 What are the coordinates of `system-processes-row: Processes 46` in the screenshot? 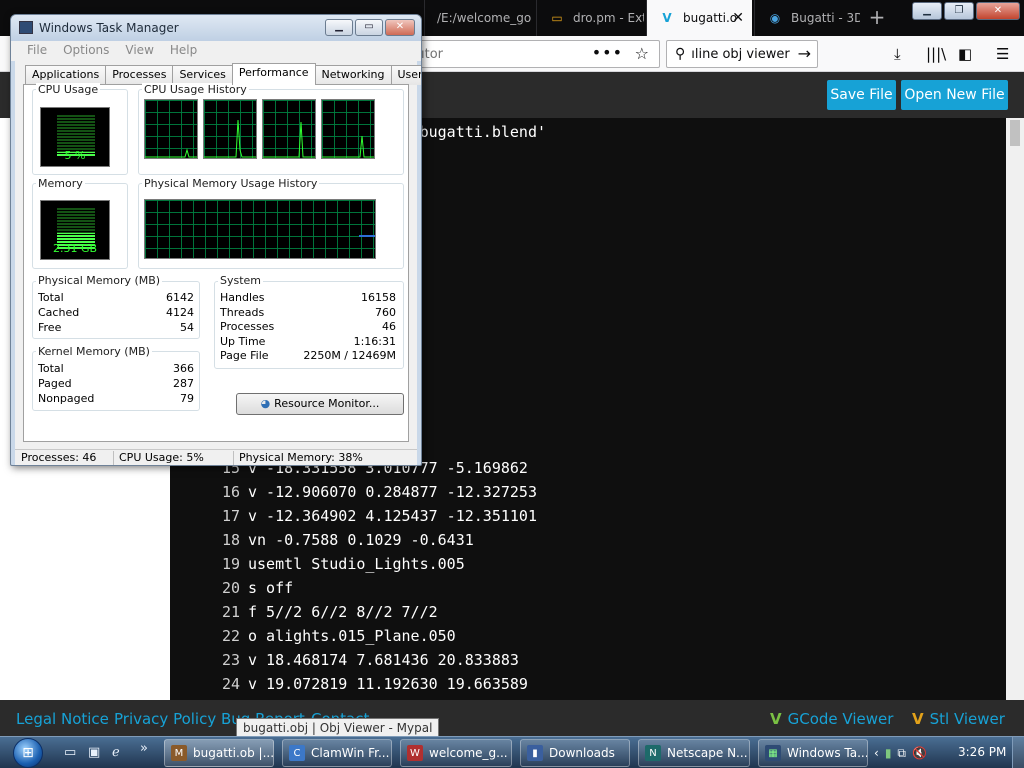 It's located at (308, 327).